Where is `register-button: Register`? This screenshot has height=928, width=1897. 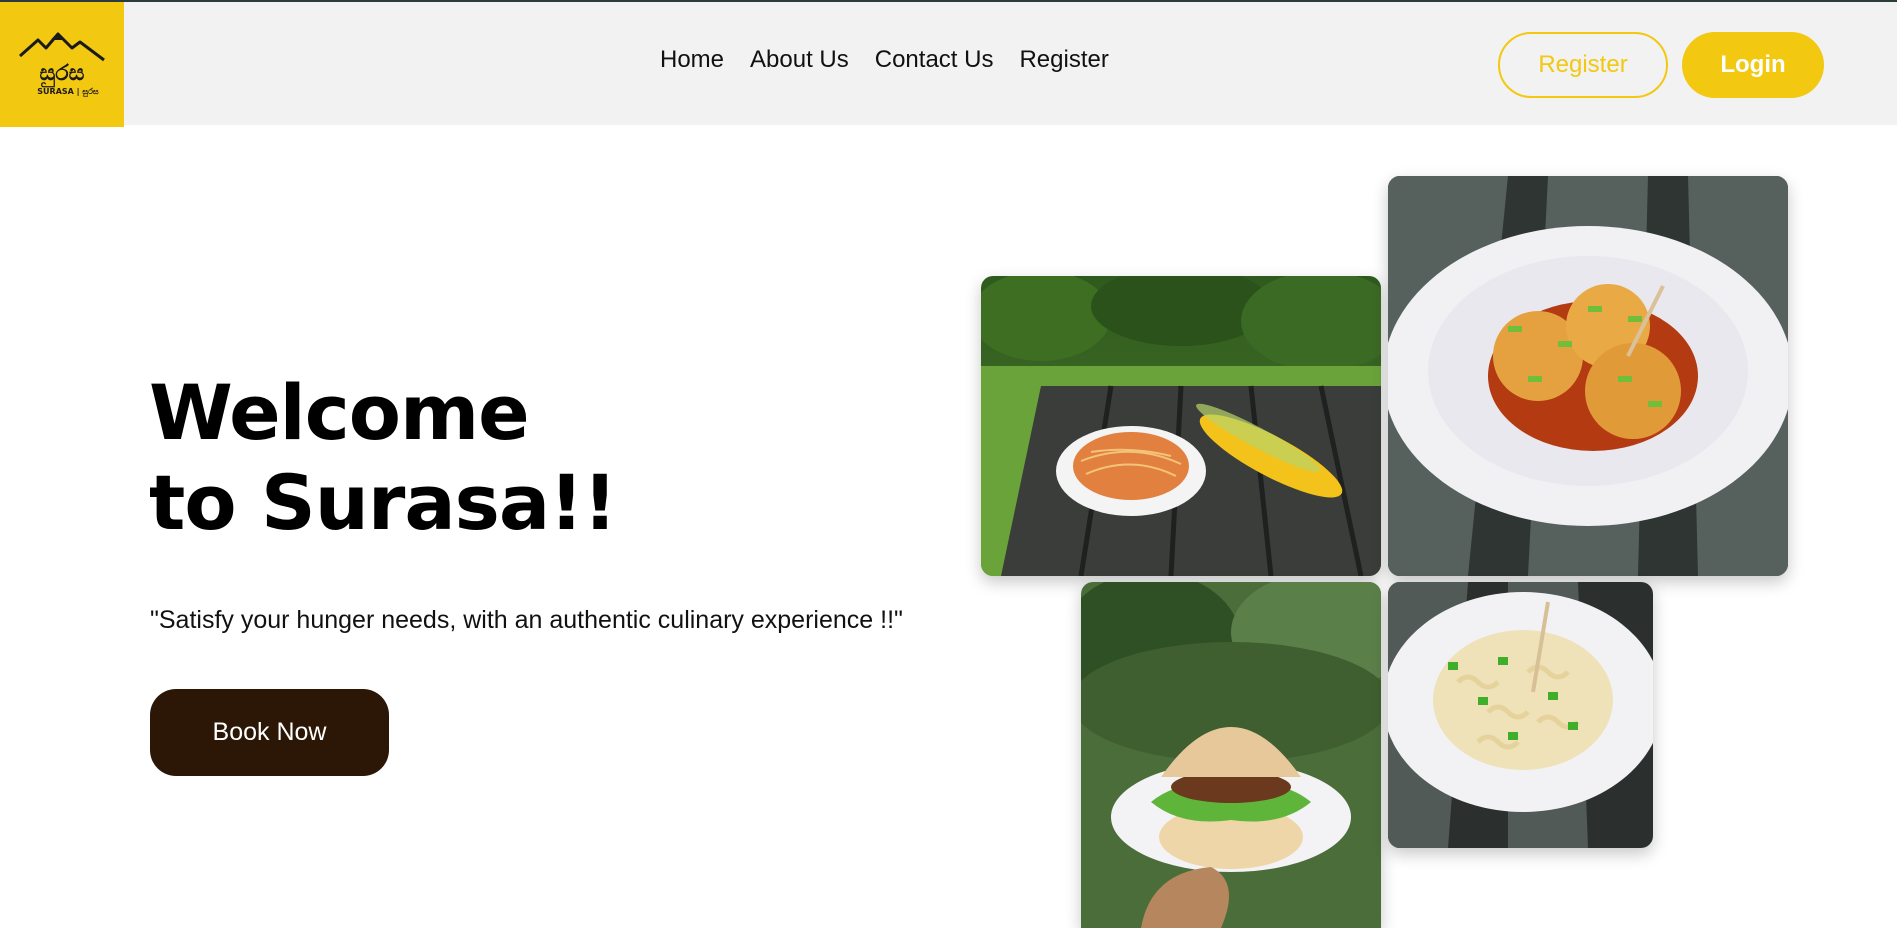
register-button: Register is located at coordinates (1583, 65).